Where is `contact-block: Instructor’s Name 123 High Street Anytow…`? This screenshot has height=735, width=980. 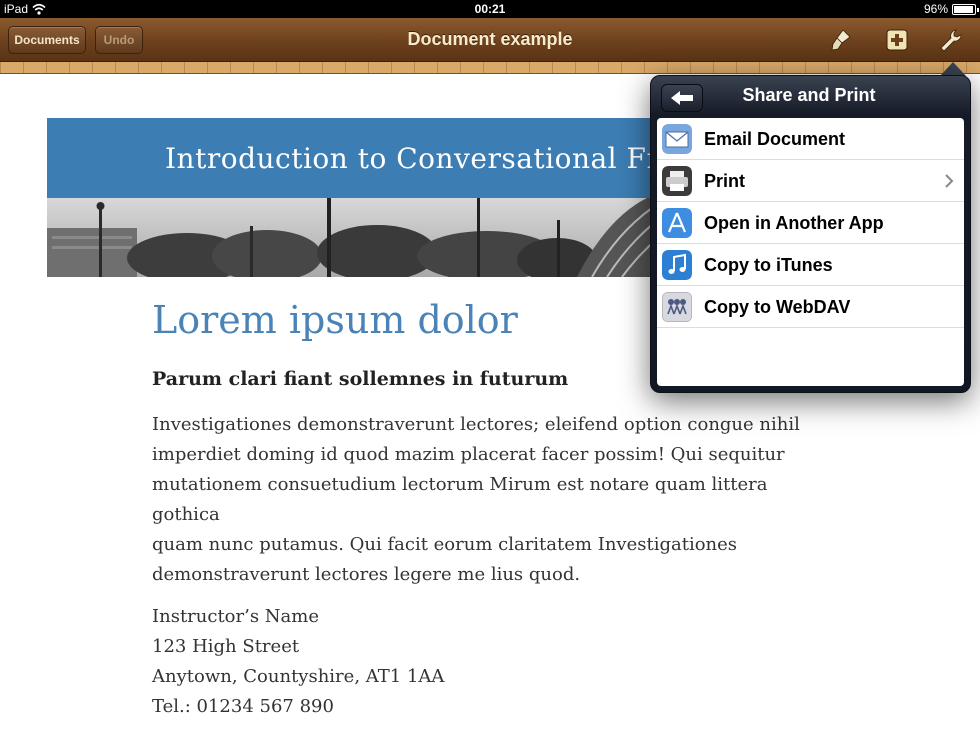
contact-block: Instructor’s Name 123 High Street Anytow… is located at coordinates (298, 662).